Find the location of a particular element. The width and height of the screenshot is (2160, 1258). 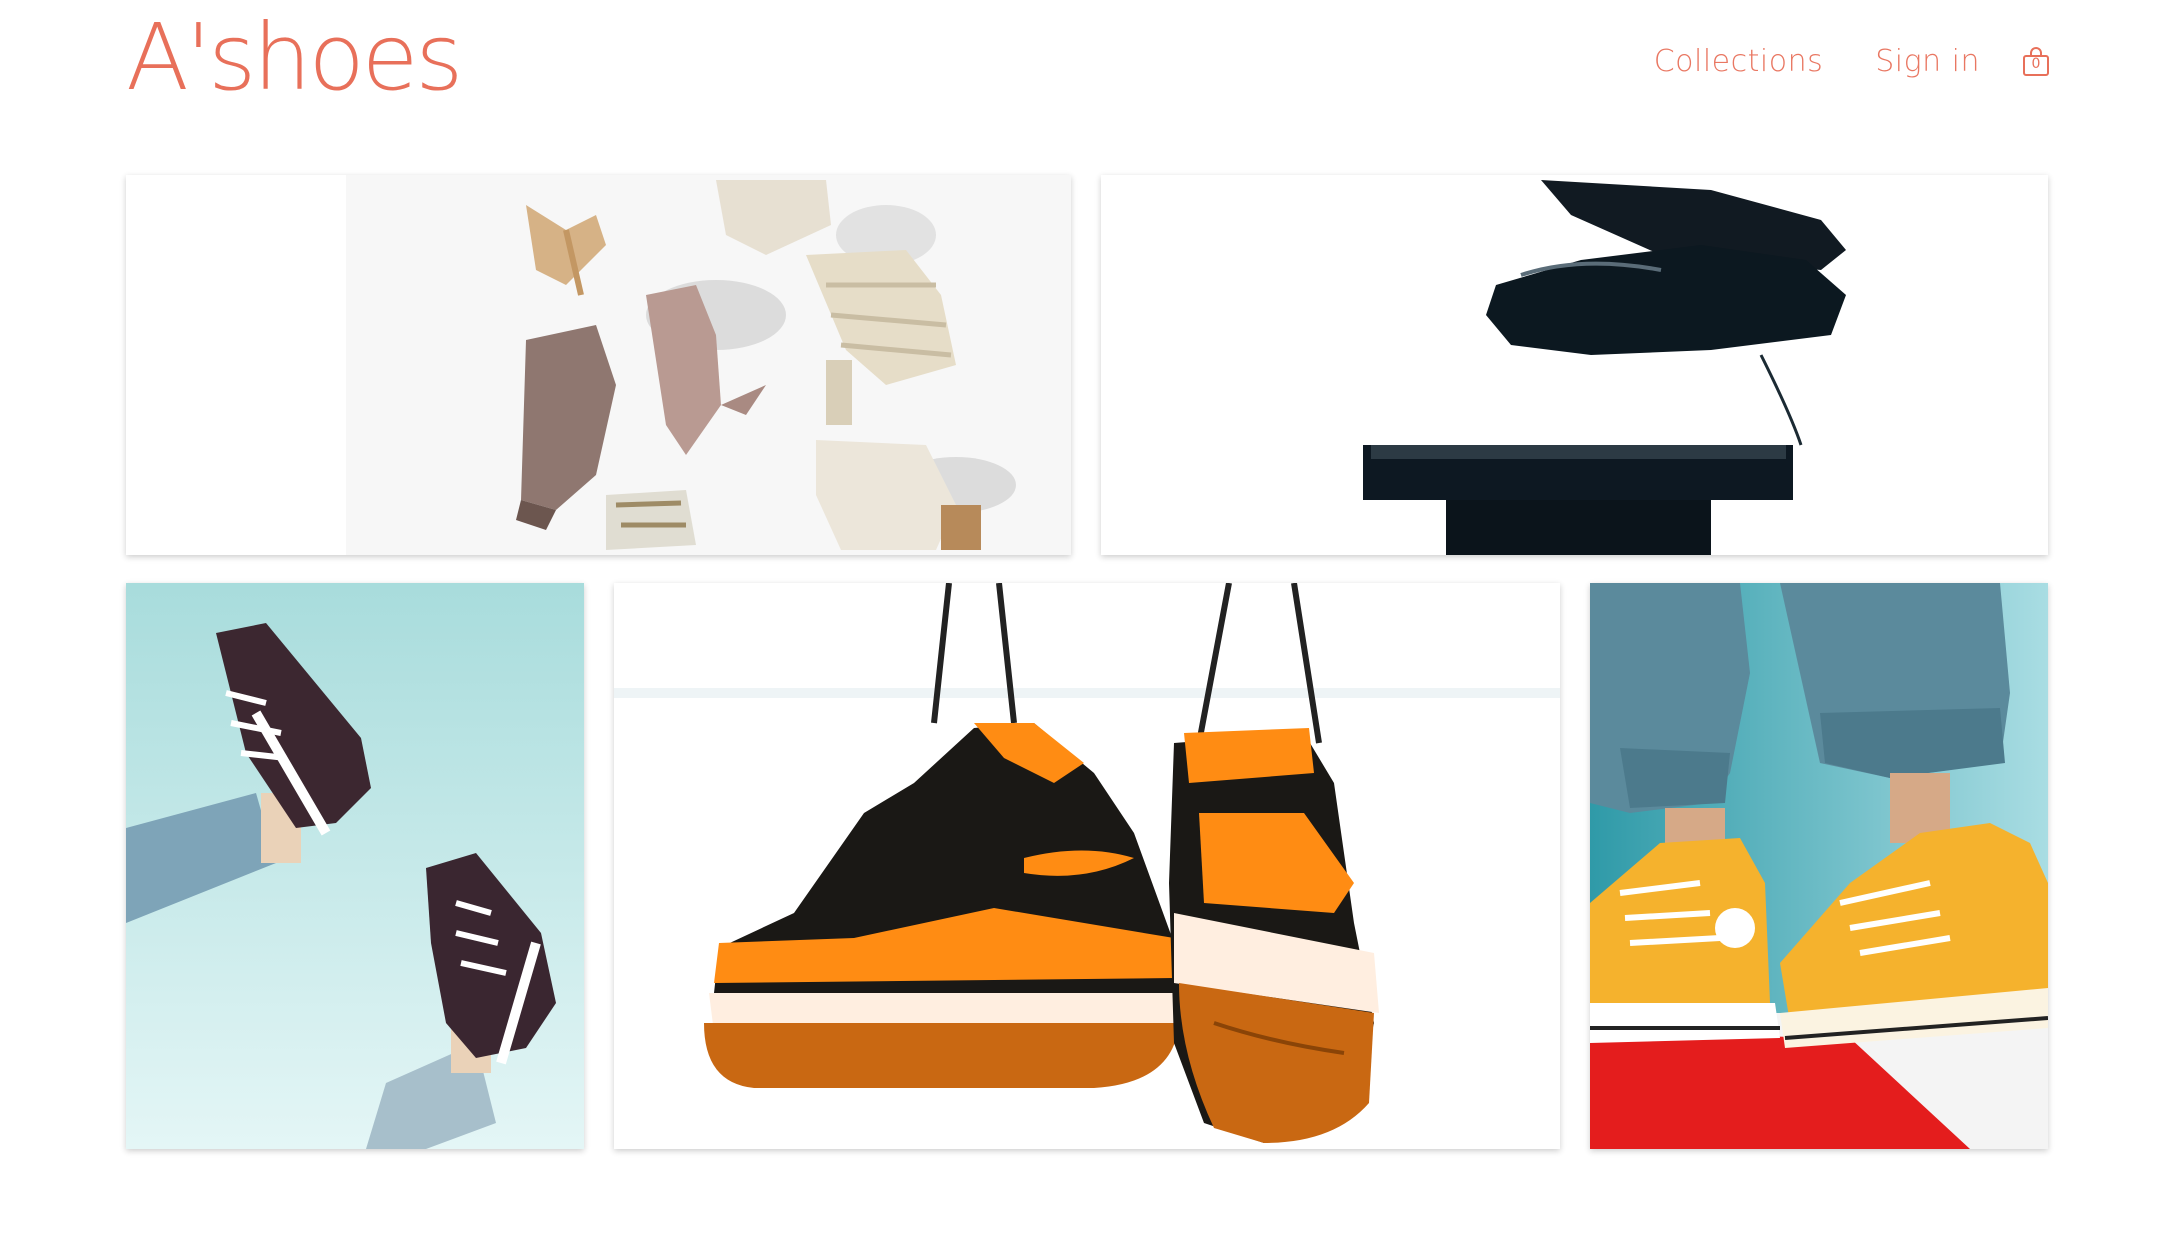

yellow-hightop-sneakers-image is located at coordinates (1819, 866).